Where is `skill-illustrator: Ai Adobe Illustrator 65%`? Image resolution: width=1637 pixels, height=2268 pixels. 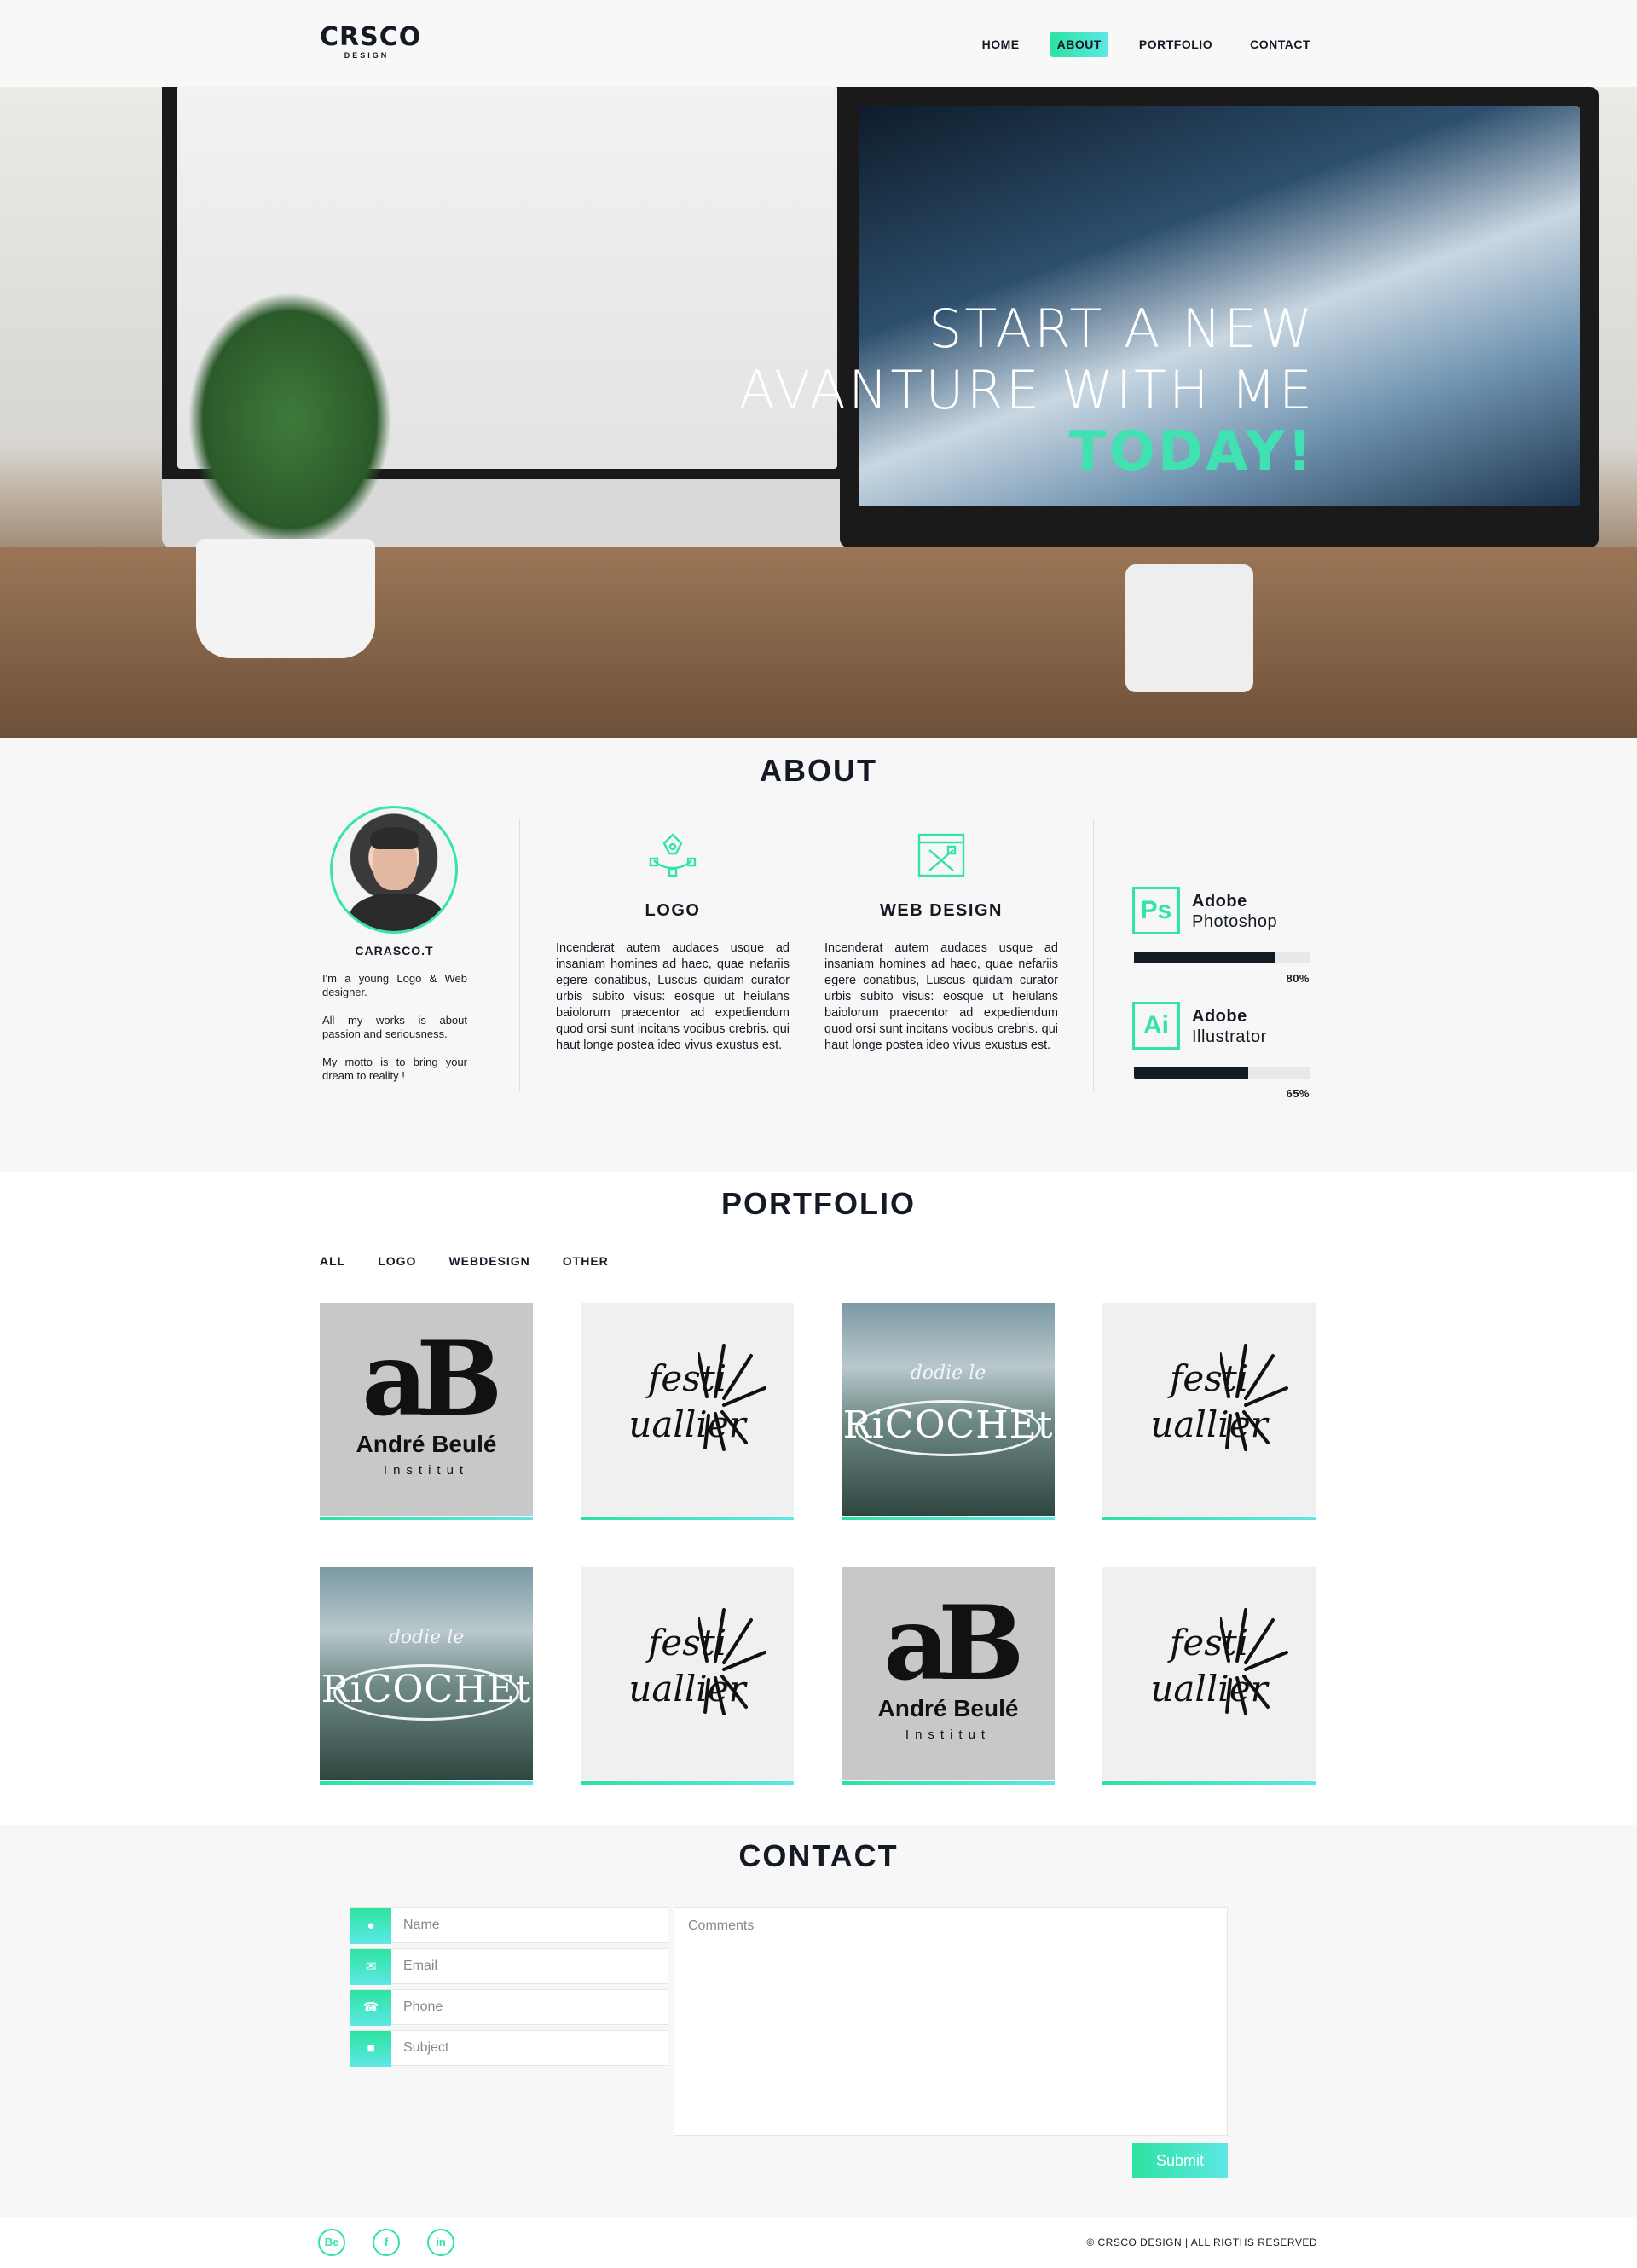
skill-illustrator: Ai Adobe Illustrator 65% is located at coordinates (1221, 1053).